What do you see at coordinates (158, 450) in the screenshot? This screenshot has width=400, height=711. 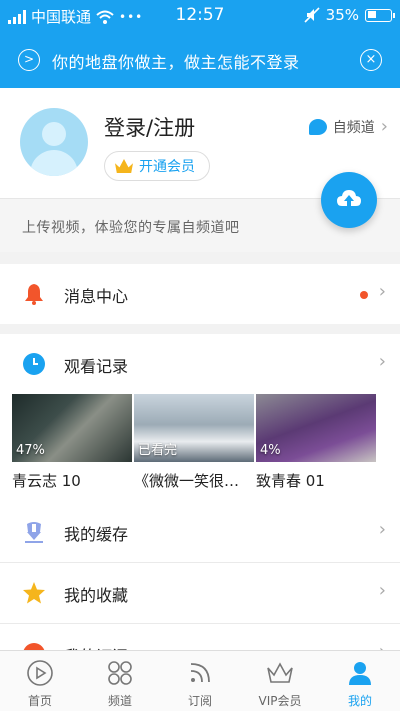 I see `progress-badge: 已看完` at bounding box center [158, 450].